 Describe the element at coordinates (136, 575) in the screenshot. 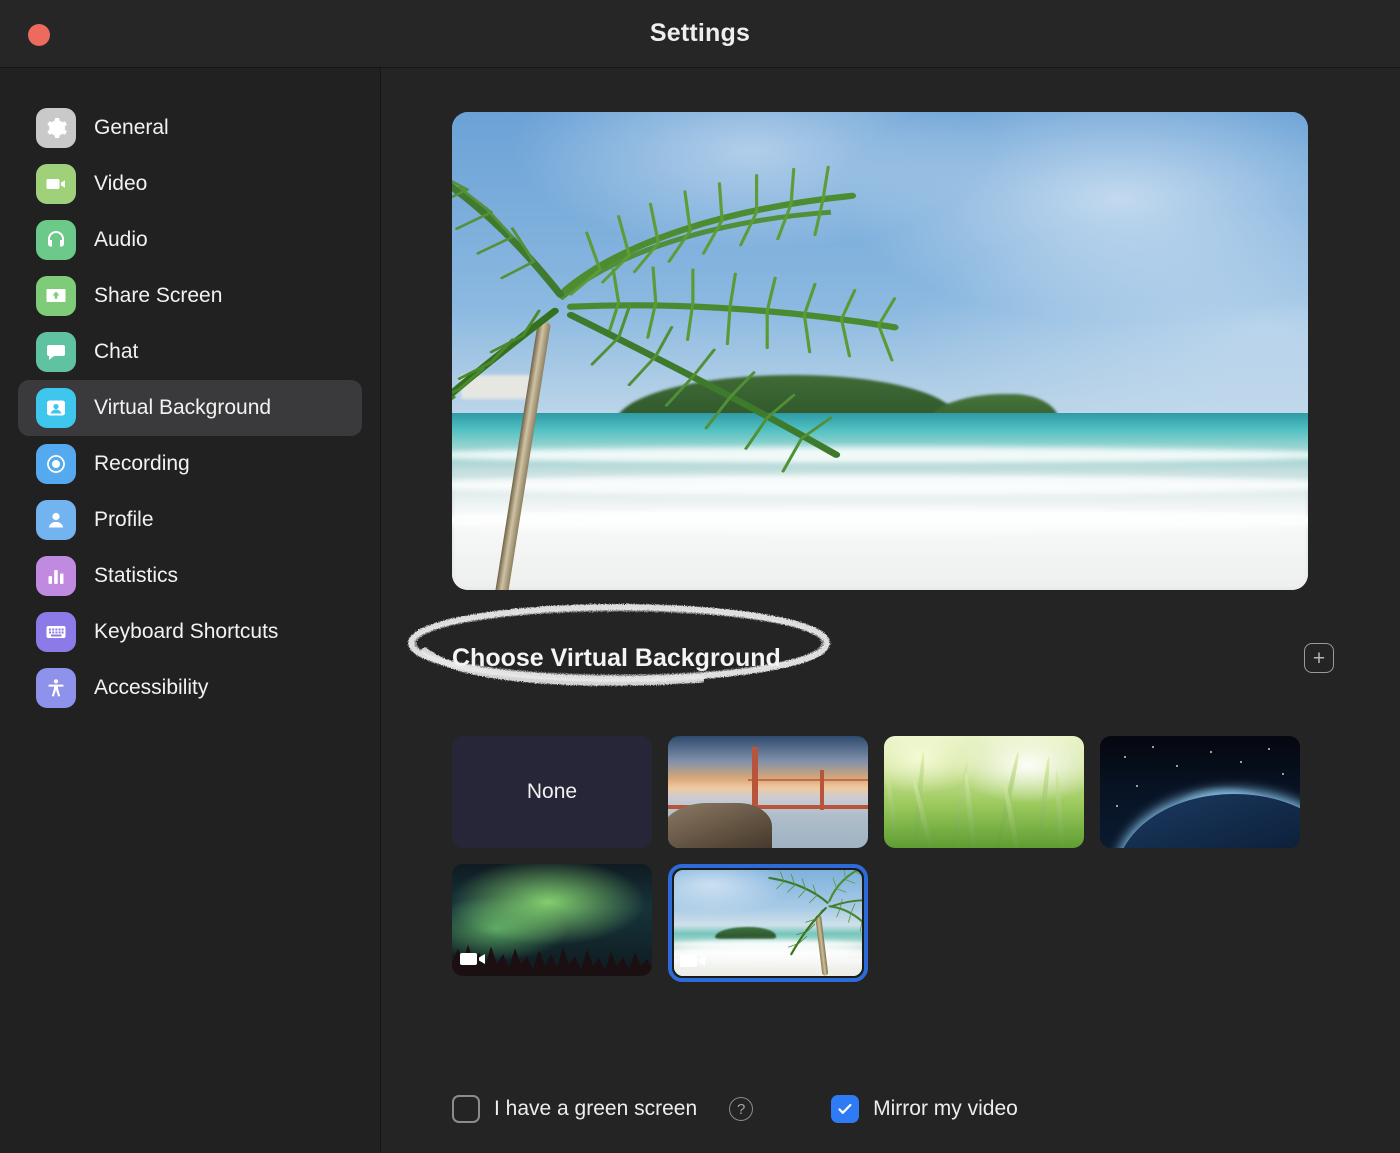

I see `sidebar-item-label: Statistics` at that location.